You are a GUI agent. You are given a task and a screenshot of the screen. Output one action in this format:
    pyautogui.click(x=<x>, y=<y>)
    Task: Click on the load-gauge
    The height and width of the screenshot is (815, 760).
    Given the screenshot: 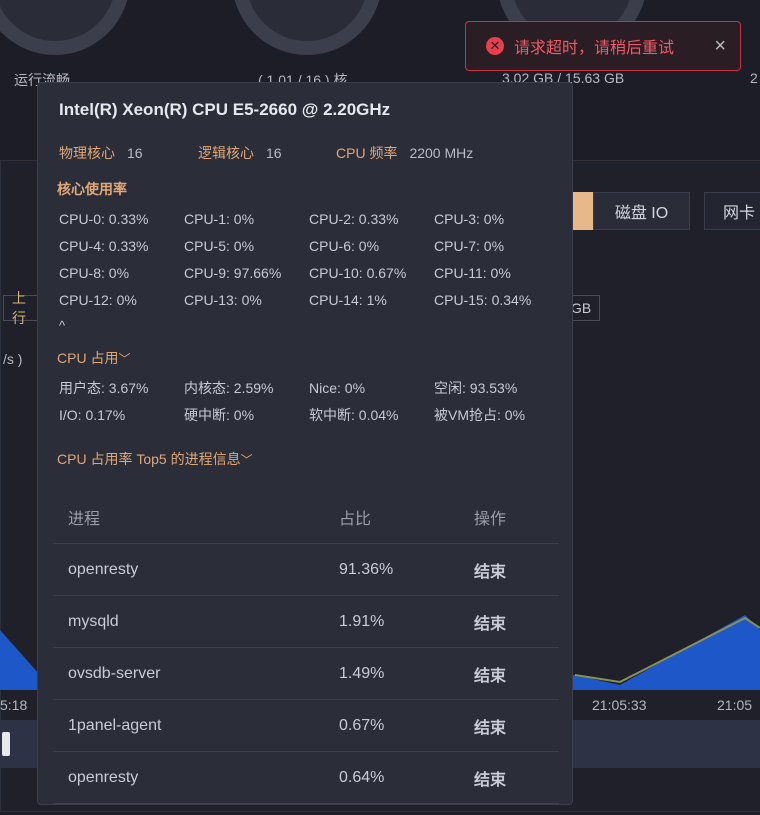 What is the action you would take?
    pyautogui.click(x=65, y=27)
    